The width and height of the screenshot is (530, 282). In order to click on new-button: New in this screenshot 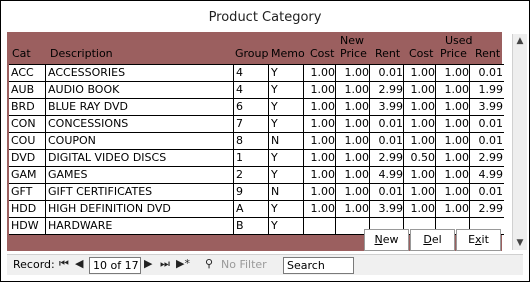, I will do `click(386, 240)`.